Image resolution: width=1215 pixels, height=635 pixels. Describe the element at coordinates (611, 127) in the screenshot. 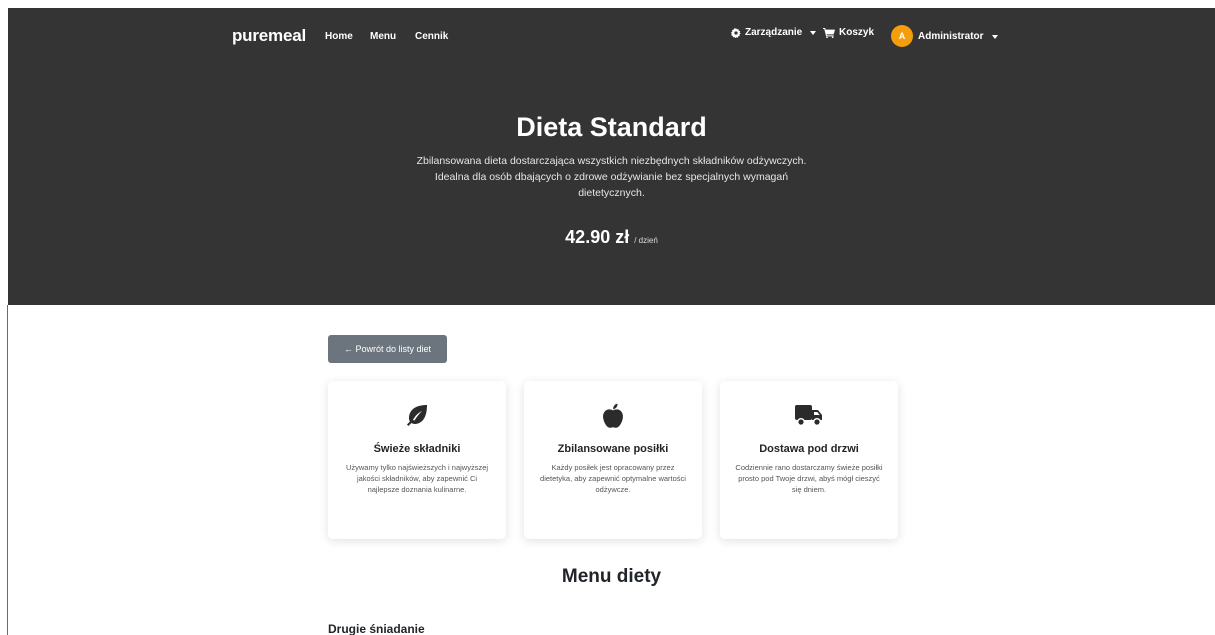

I see `diet-title: Dieta Standard` at that location.